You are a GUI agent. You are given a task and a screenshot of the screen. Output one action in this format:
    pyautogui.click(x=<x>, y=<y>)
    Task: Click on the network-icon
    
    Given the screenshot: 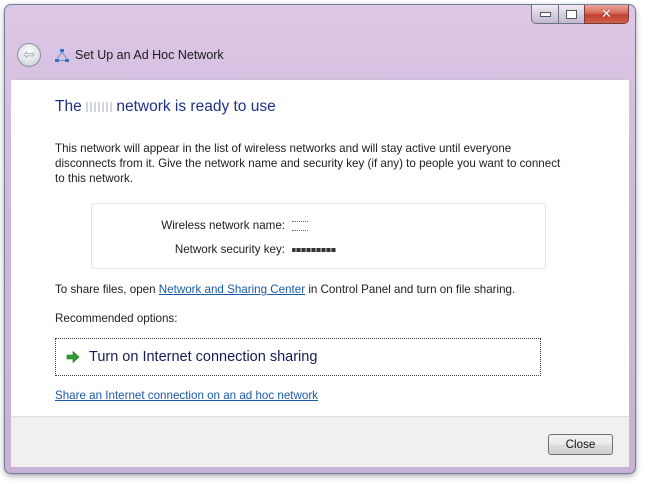 What is the action you would take?
    pyautogui.click(x=62, y=55)
    